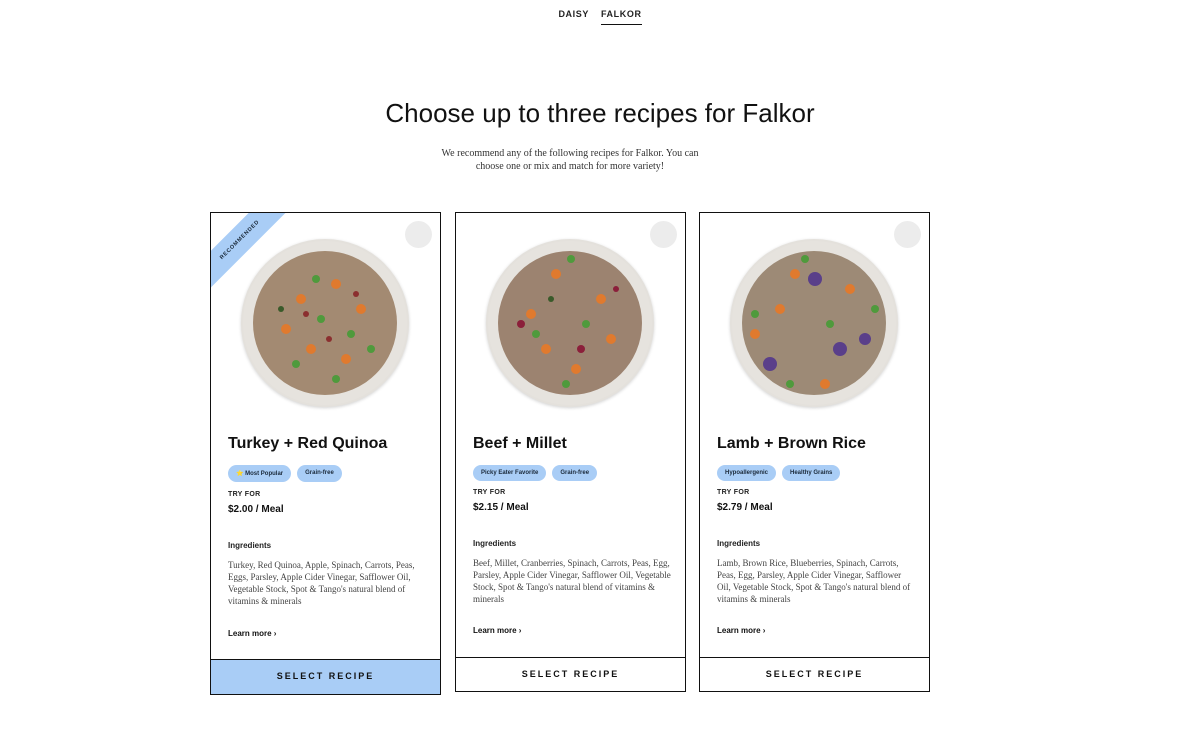  What do you see at coordinates (520, 443) in the screenshot?
I see `recipe-name: Beef + Millet` at bounding box center [520, 443].